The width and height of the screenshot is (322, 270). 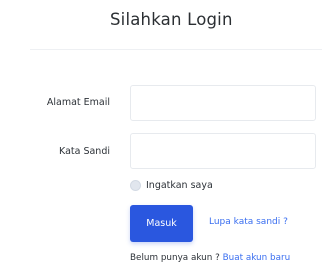 I want to click on remember-label: Ingatkan saya, so click(x=179, y=185).